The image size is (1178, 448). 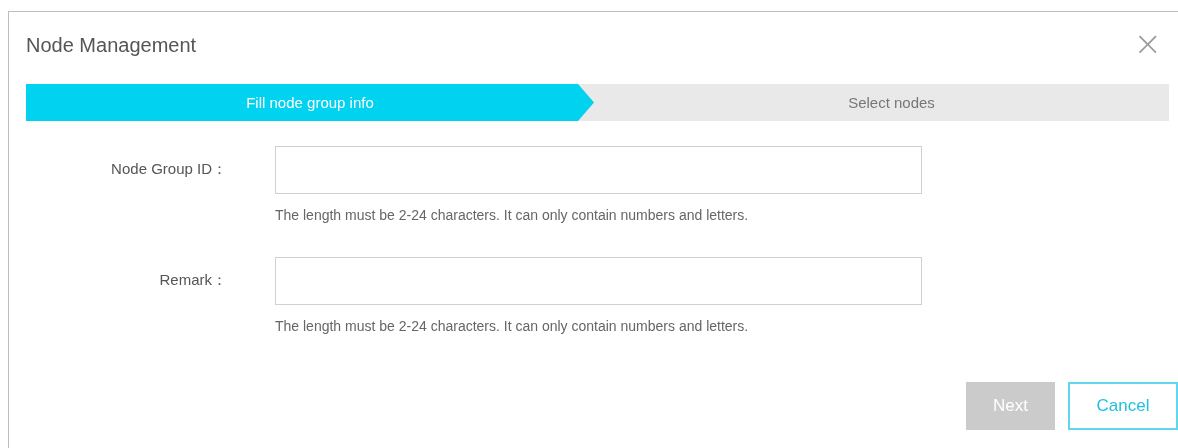 I want to click on close-button: ×, so click(x=1147, y=43).